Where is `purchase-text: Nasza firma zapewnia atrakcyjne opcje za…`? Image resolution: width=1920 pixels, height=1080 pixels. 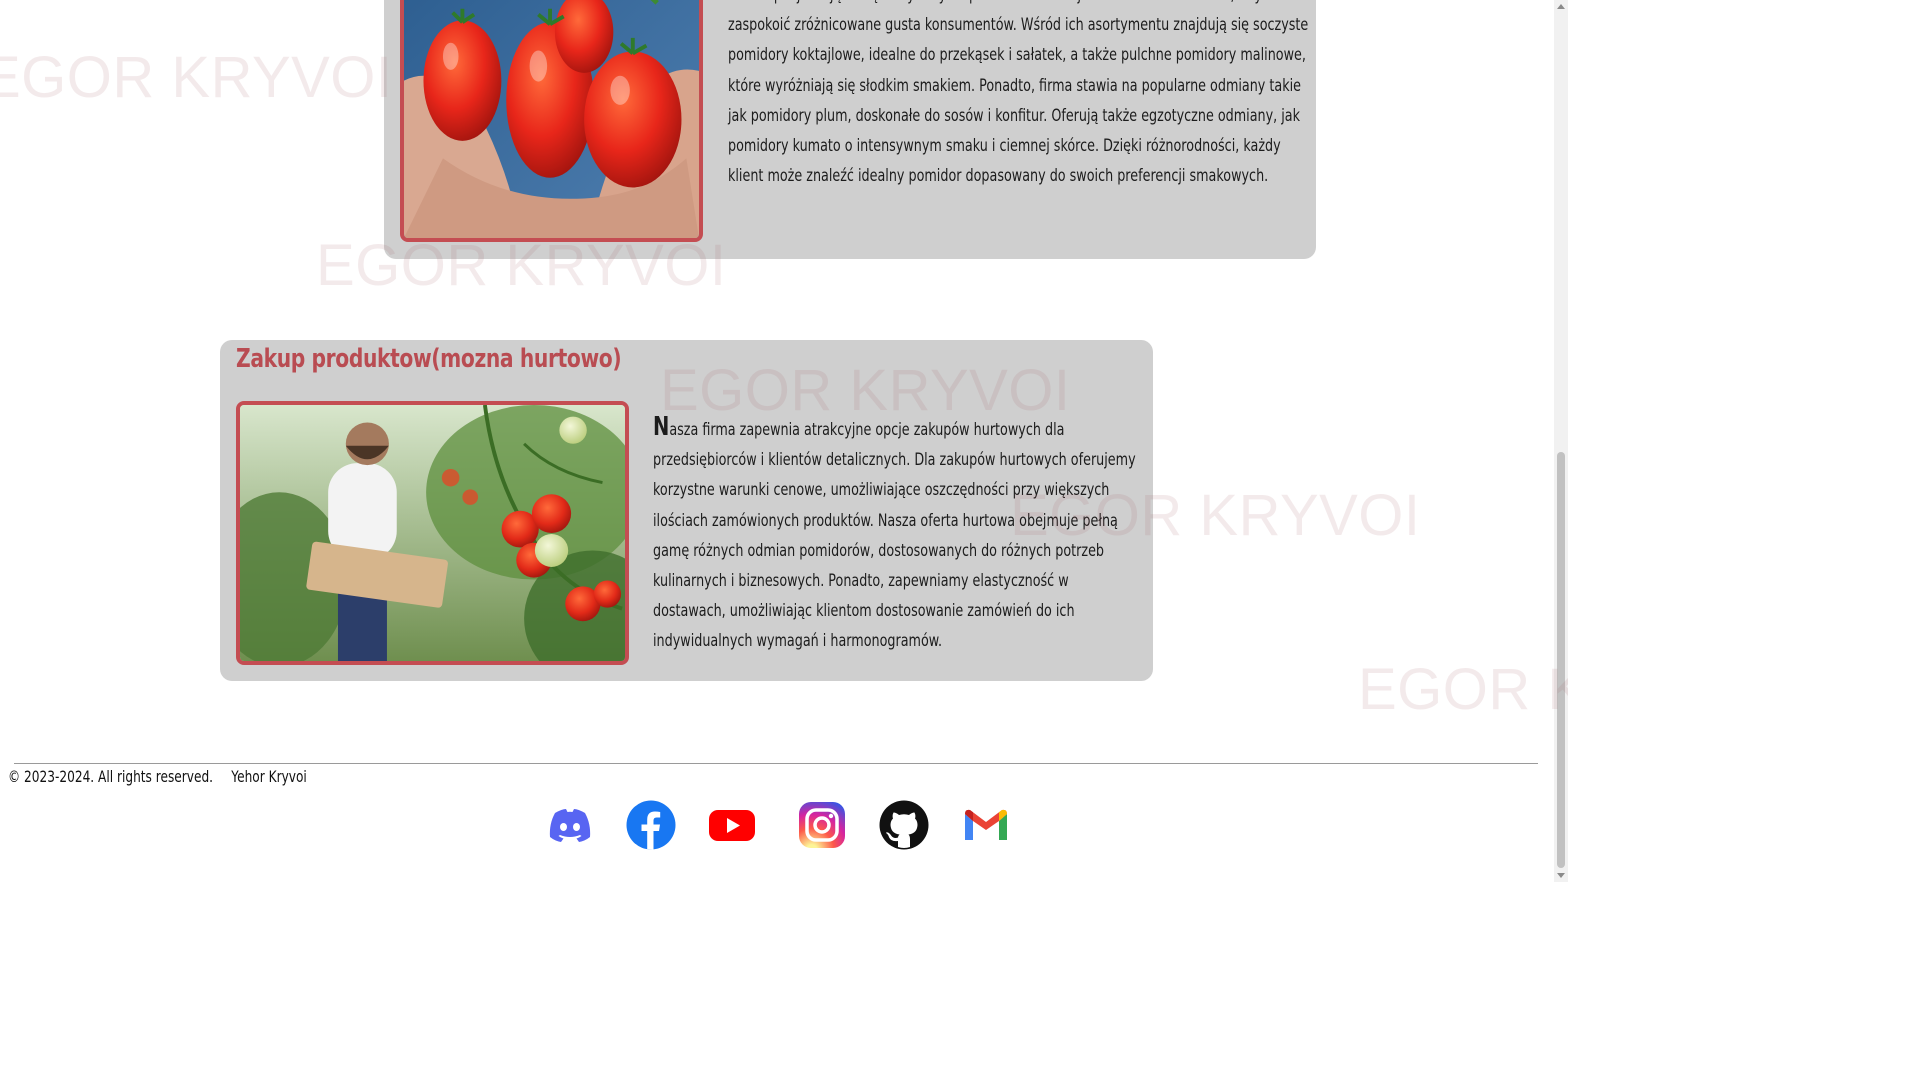 purchase-text: Nasza firma zapewnia atrakcyjne opcje za… is located at coordinates (894, 532).